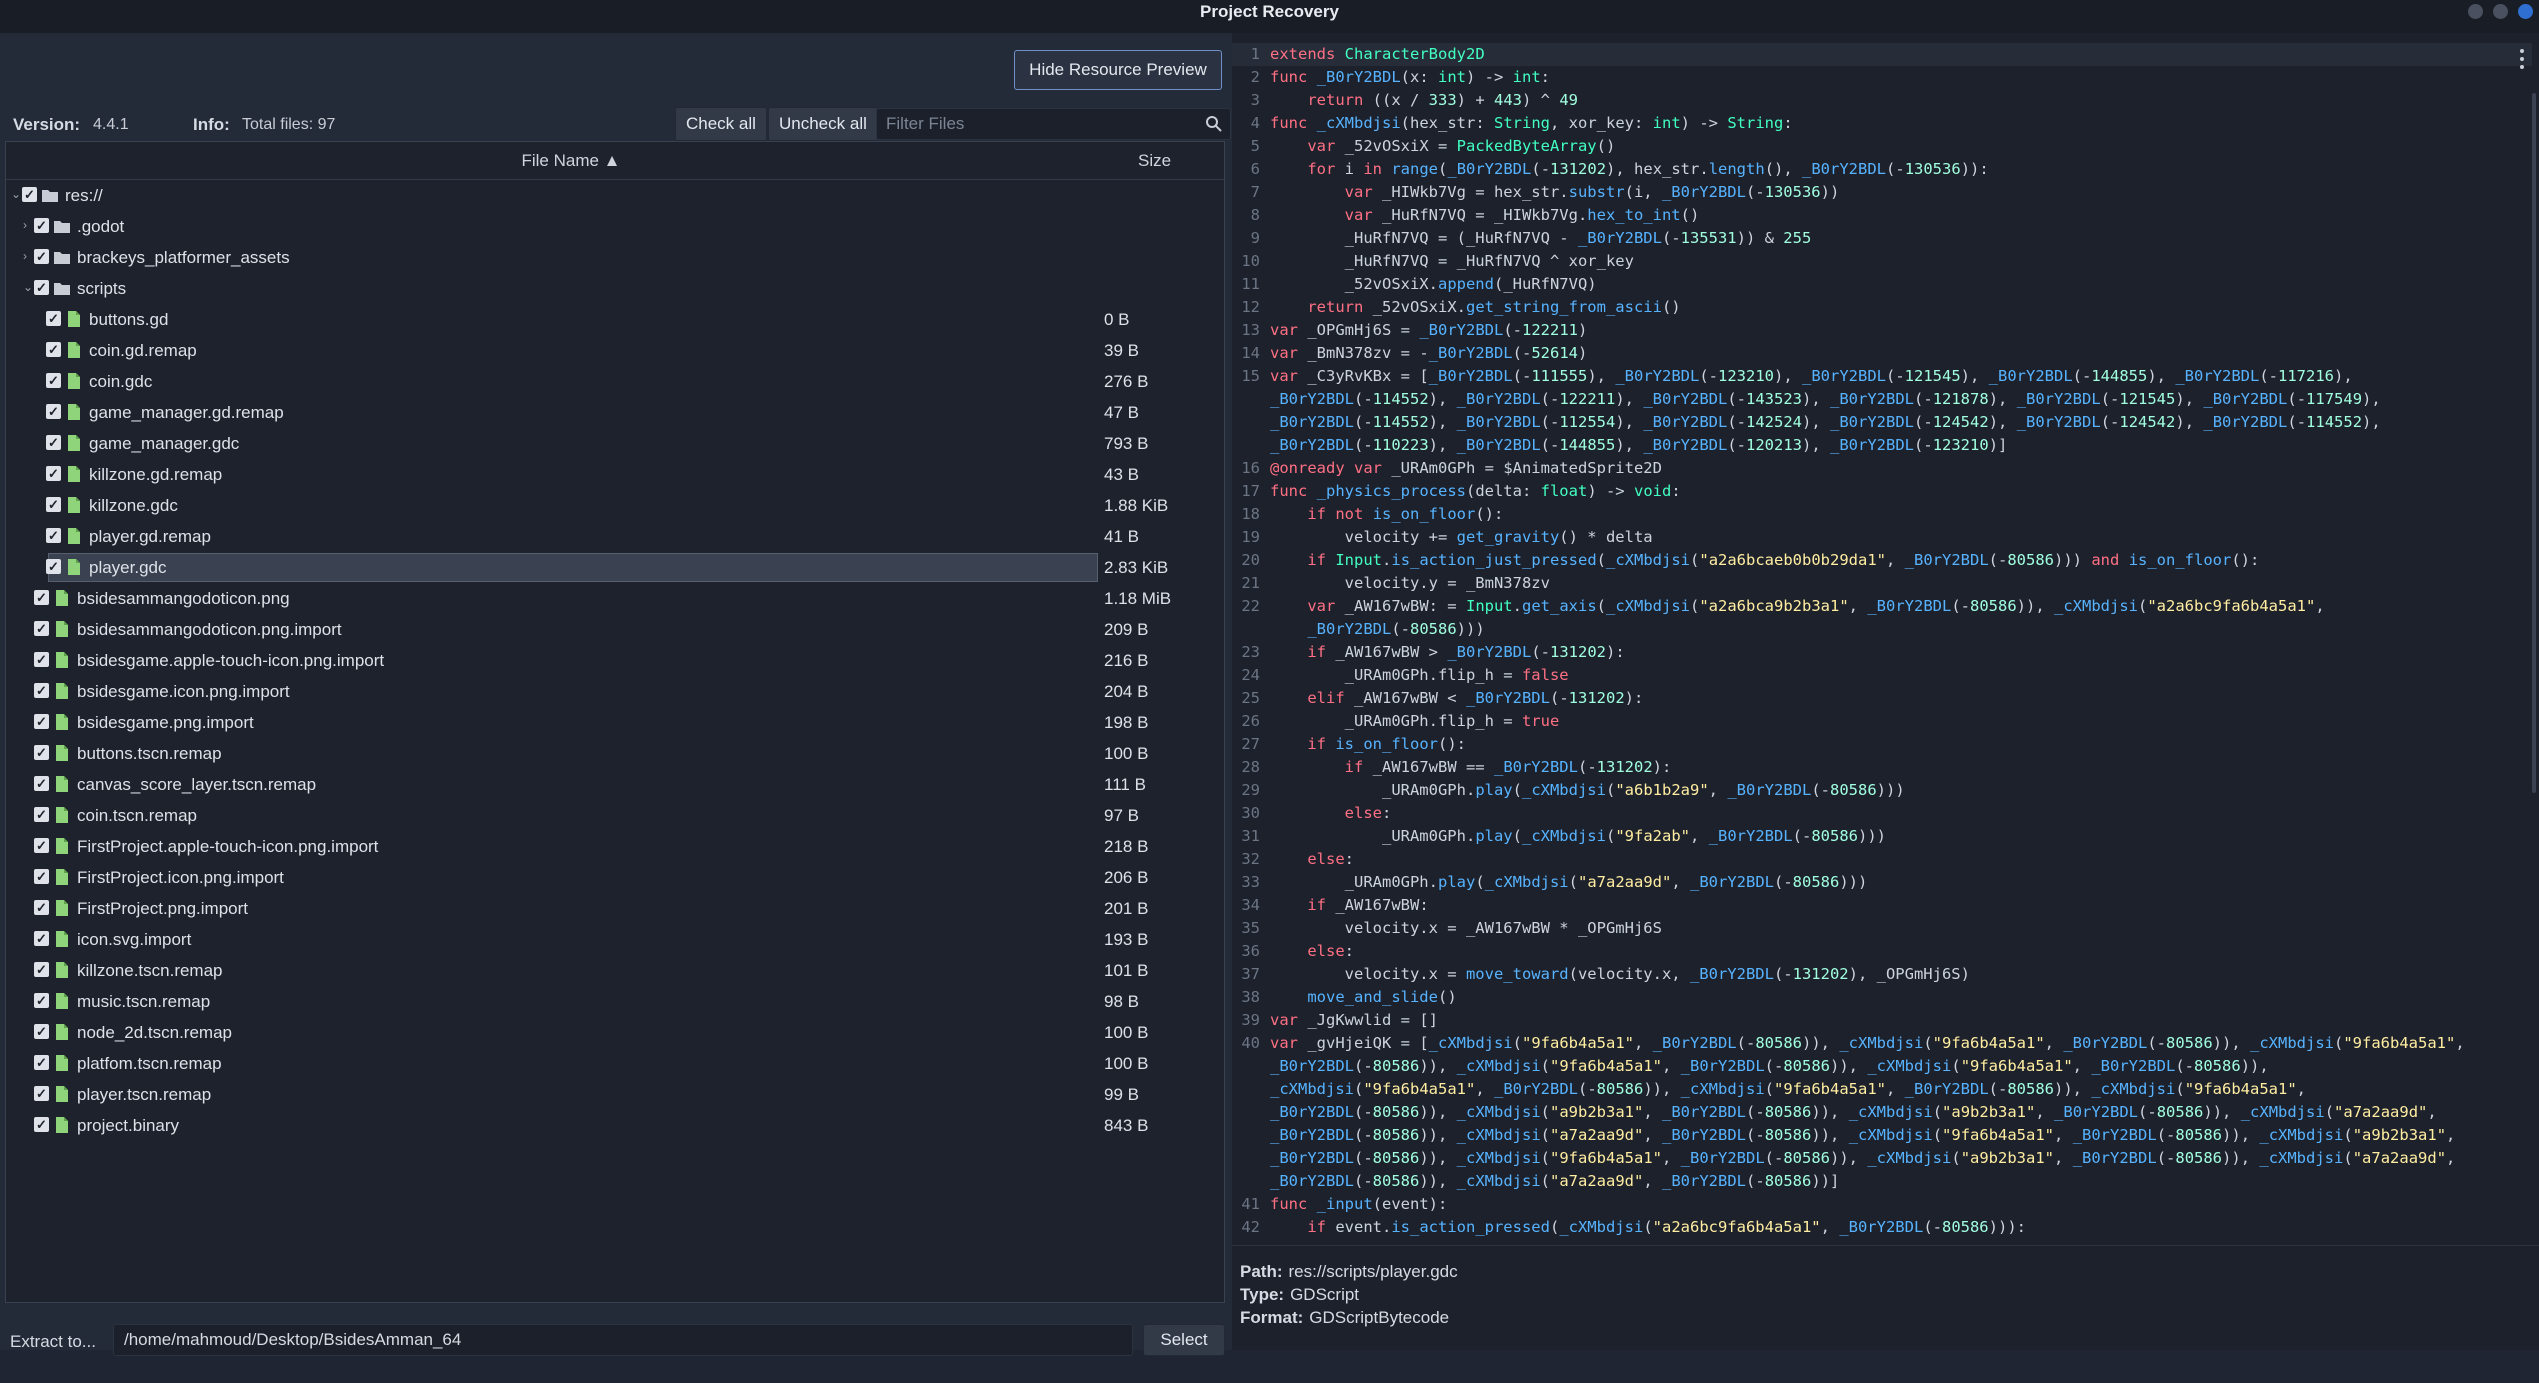 The width and height of the screenshot is (2539, 1383). What do you see at coordinates (2534, 443) in the screenshot?
I see `code-scrollbar` at bounding box center [2534, 443].